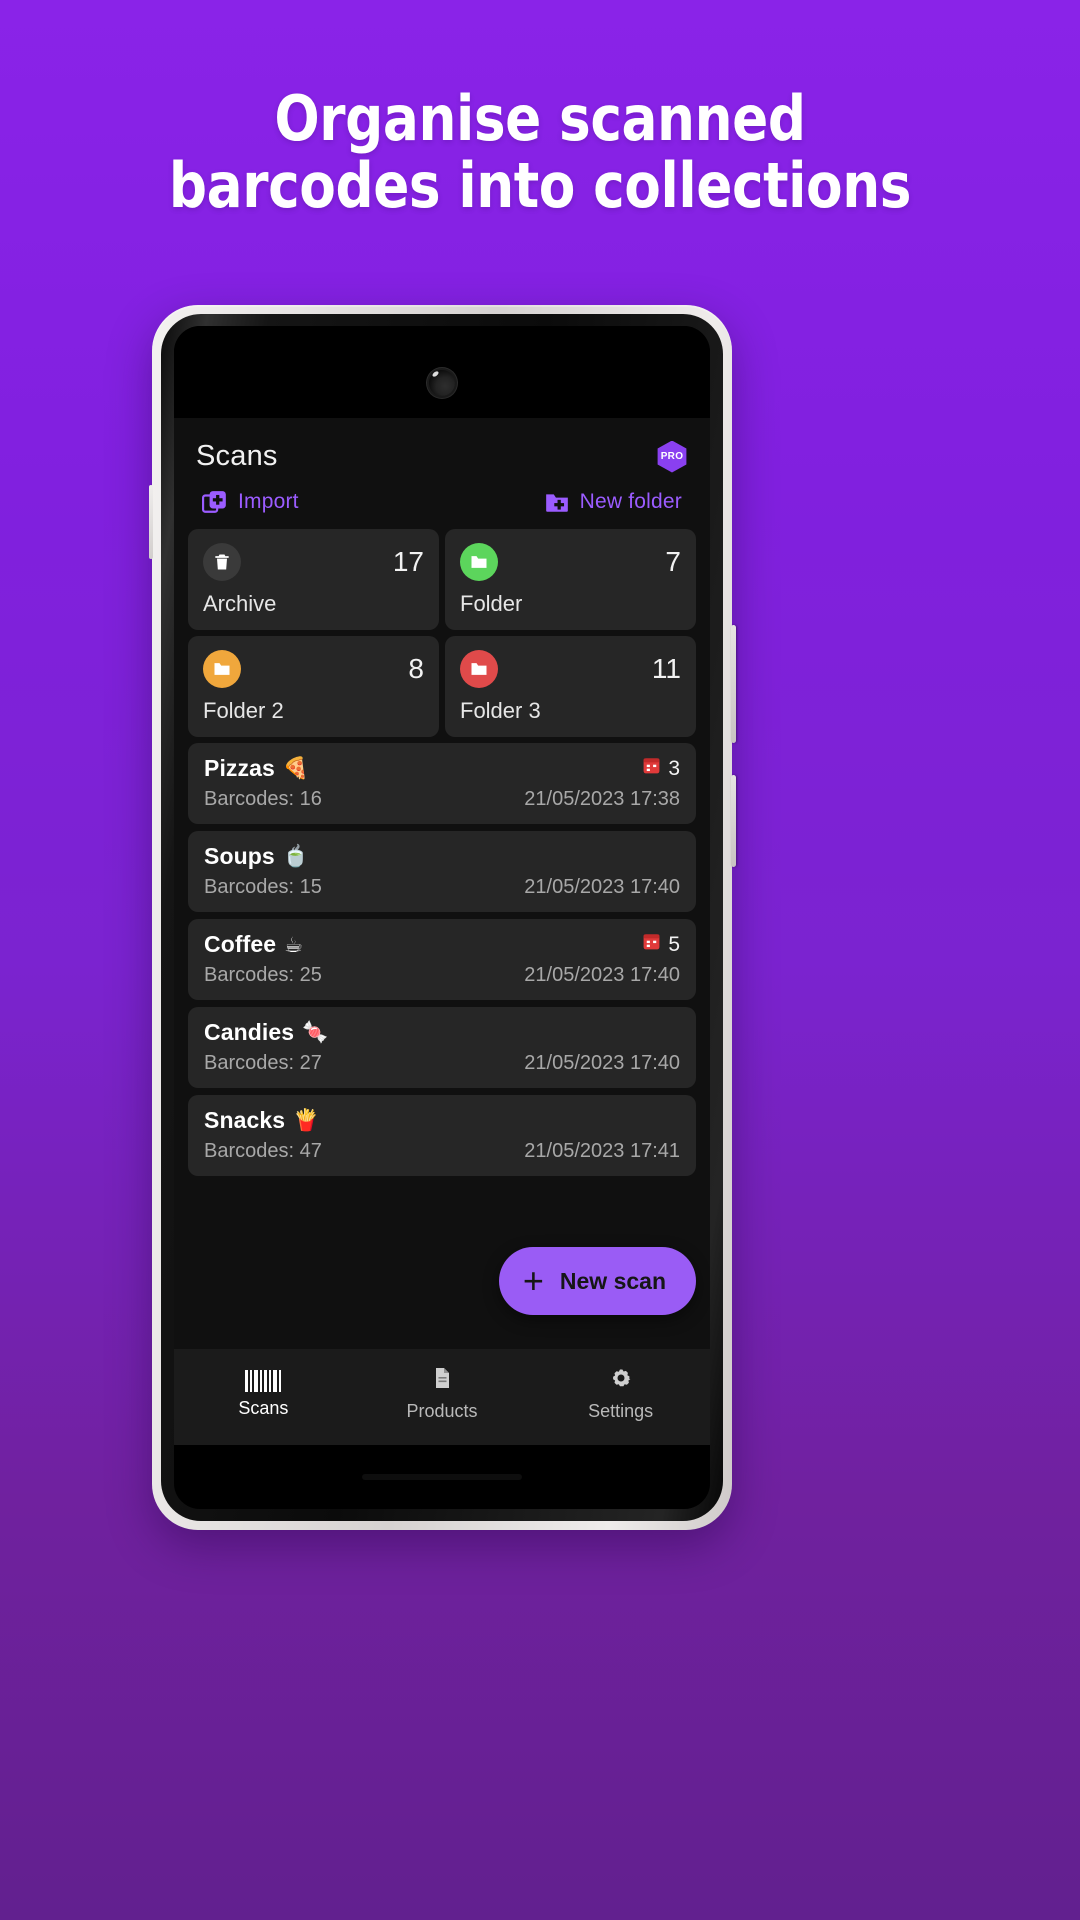  Describe the element at coordinates (442, 1032) in the screenshot. I see `scan-row-top: Candies 🍬` at that location.